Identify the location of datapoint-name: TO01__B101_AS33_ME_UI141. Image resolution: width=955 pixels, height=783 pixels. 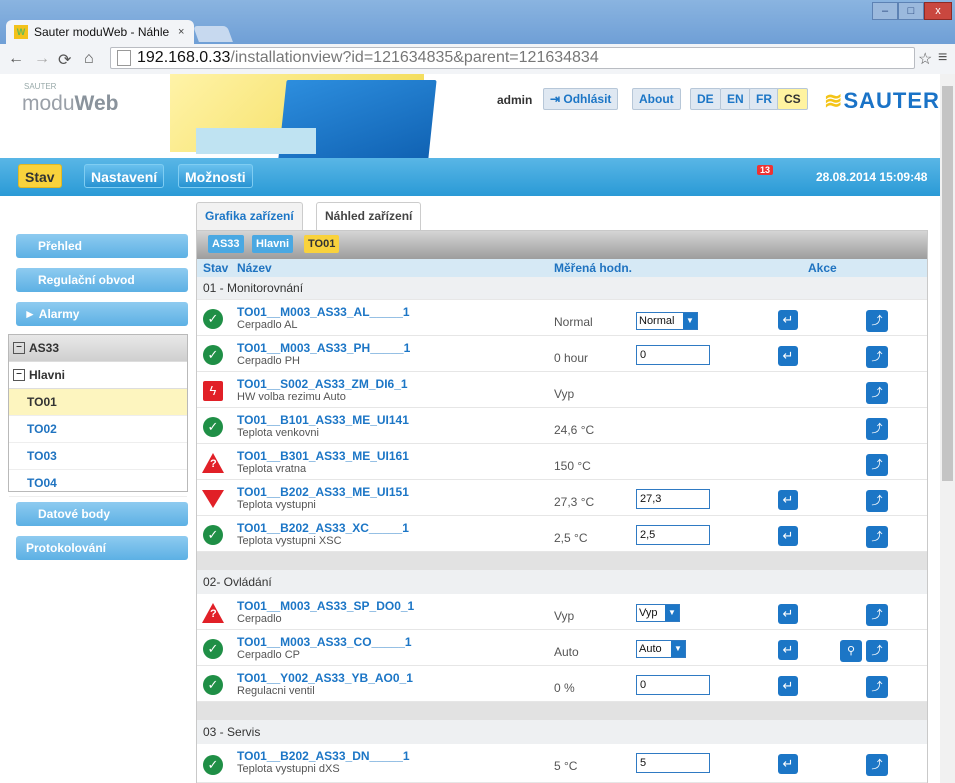
(323, 420).